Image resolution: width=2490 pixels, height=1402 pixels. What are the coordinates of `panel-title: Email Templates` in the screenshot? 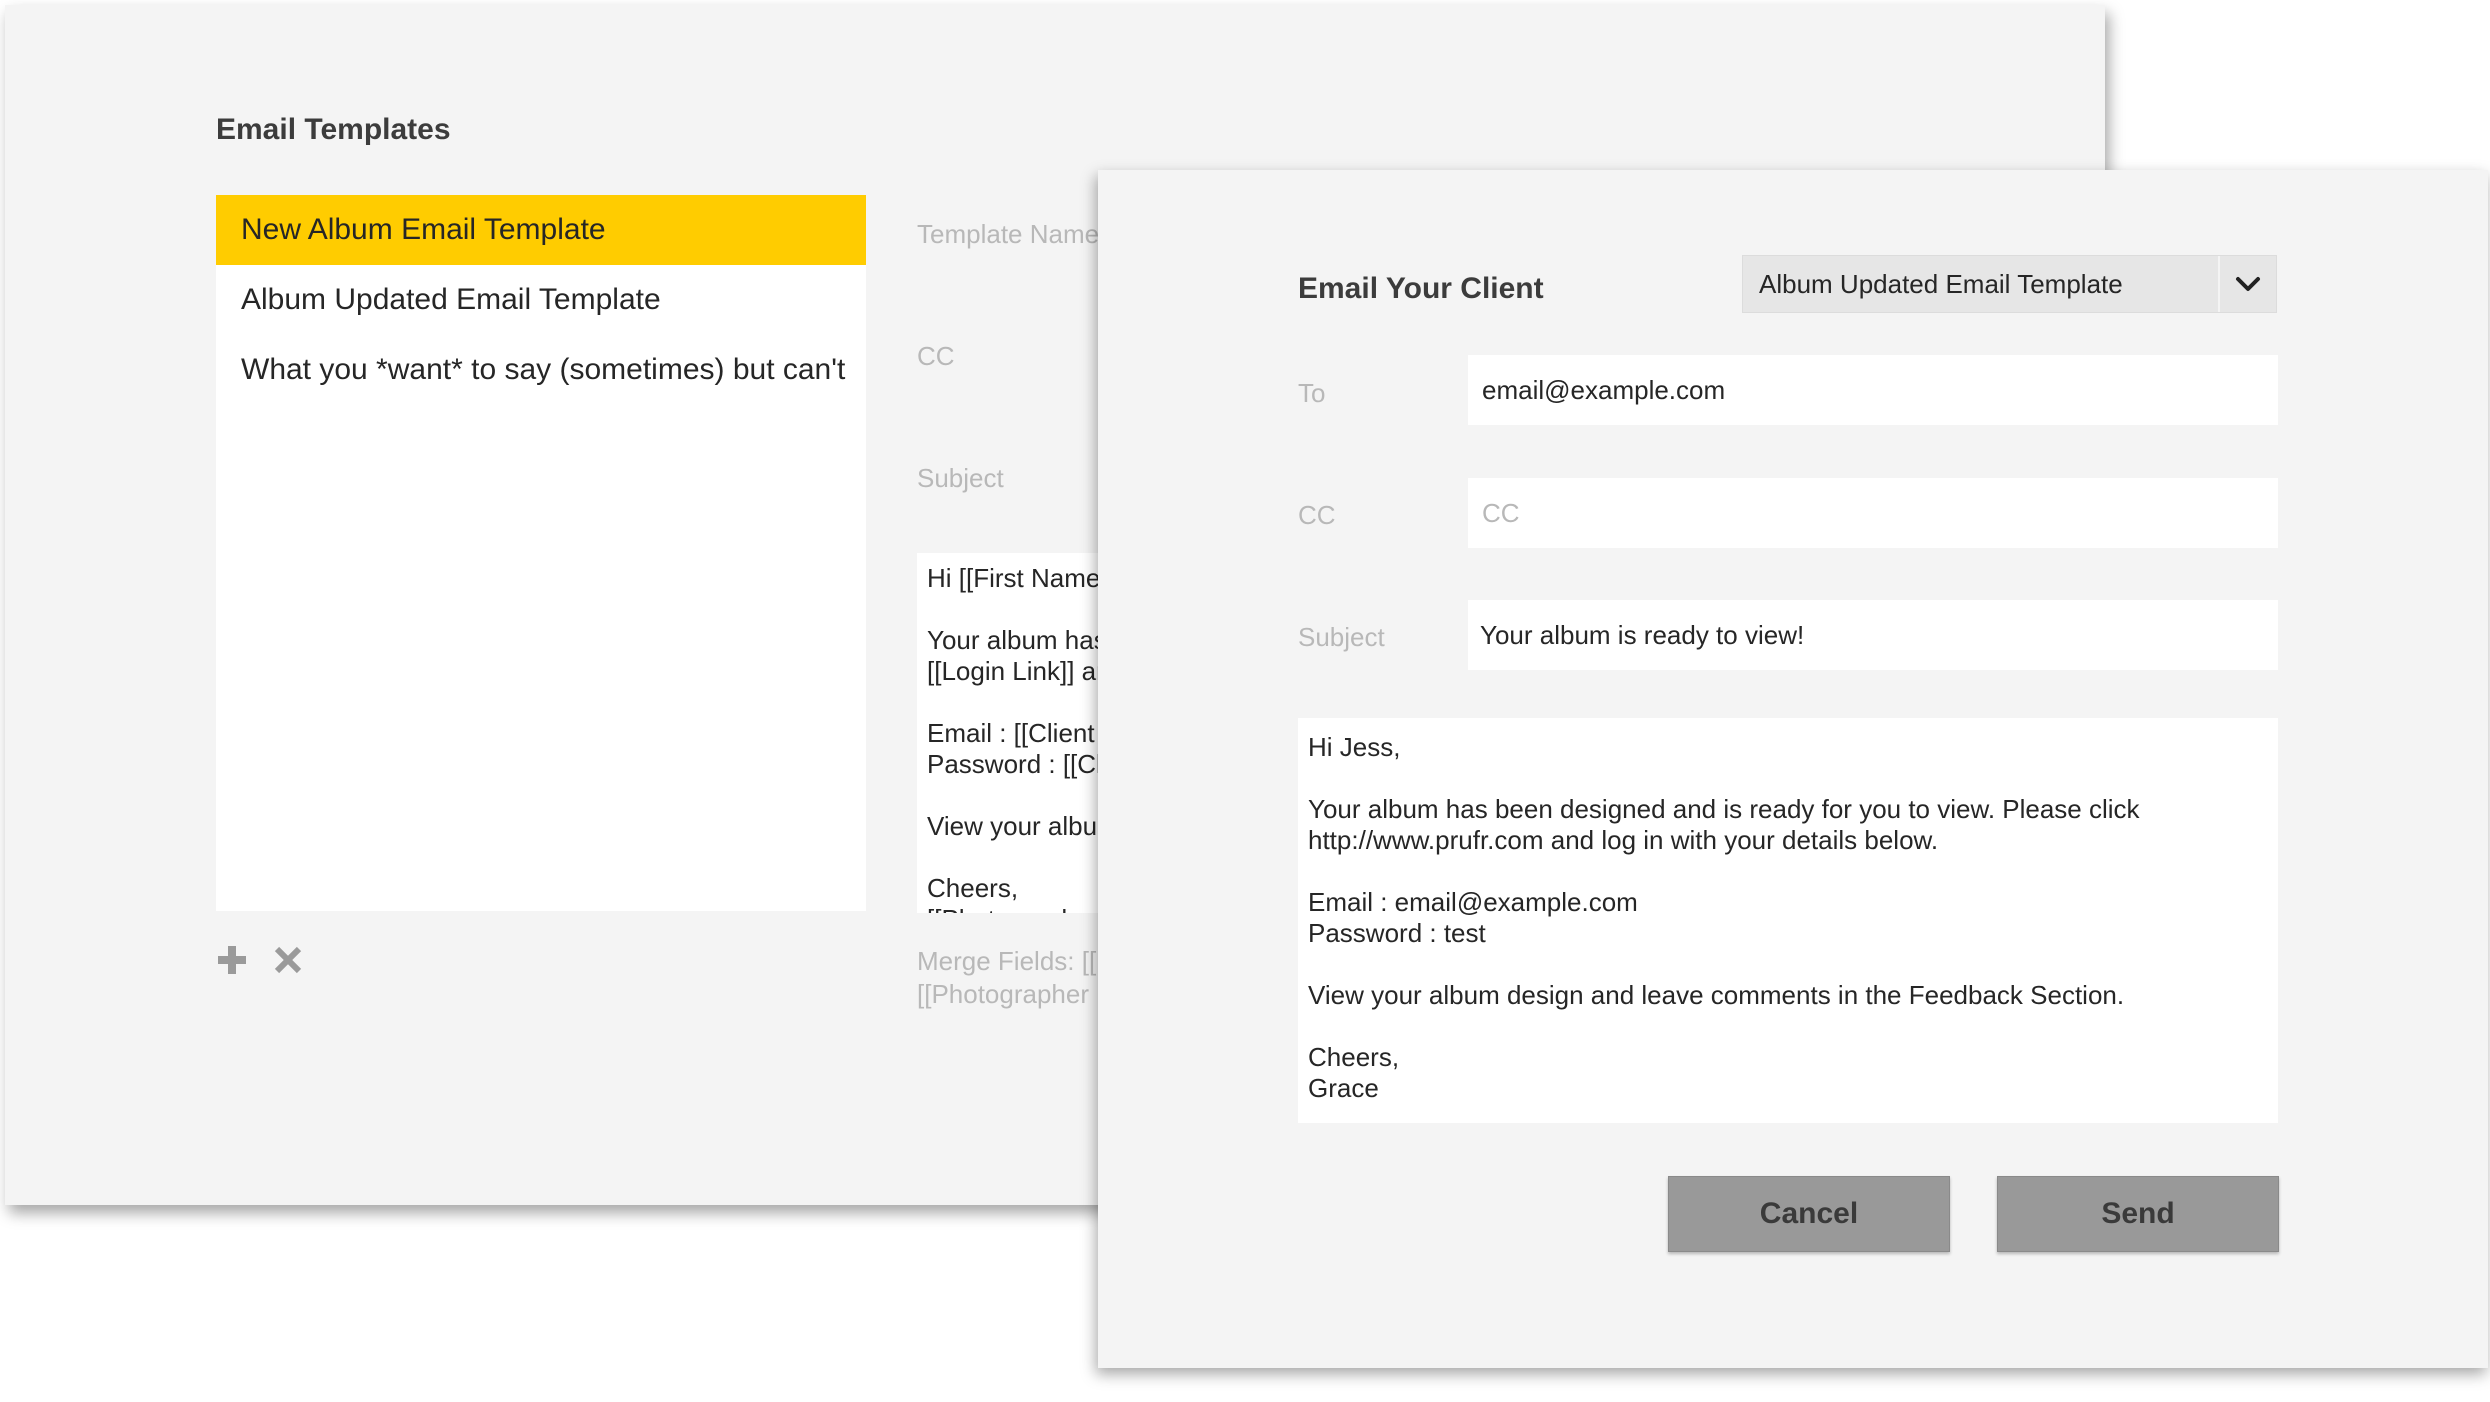 It's located at (333, 129).